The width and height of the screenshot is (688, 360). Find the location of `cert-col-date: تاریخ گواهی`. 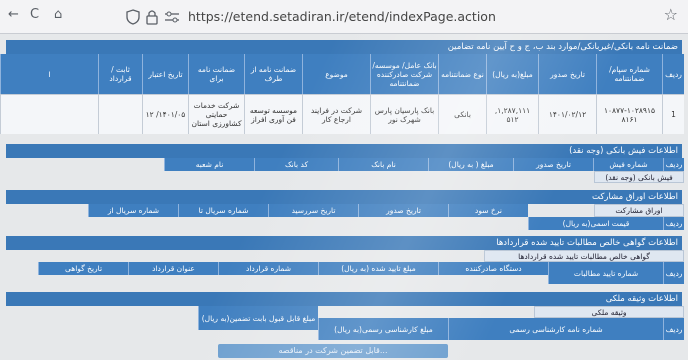

cert-col-date: تاریخ گواهی is located at coordinates (83, 268).